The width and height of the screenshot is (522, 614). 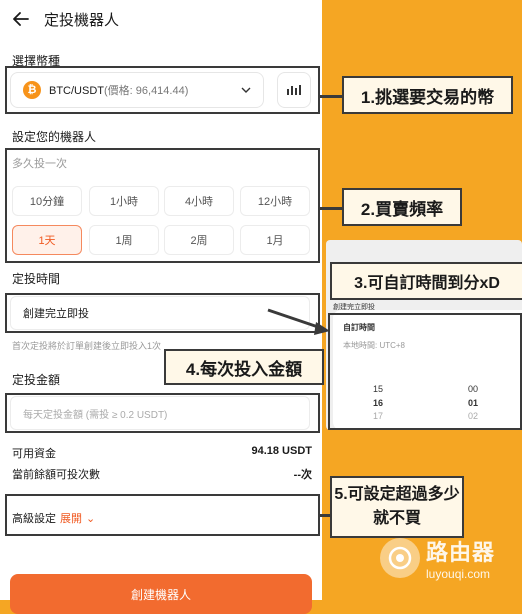 What do you see at coordinates (36, 380) in the screenshot?
I see `amount-label: 定投金額` at bounding box center [36, 380].